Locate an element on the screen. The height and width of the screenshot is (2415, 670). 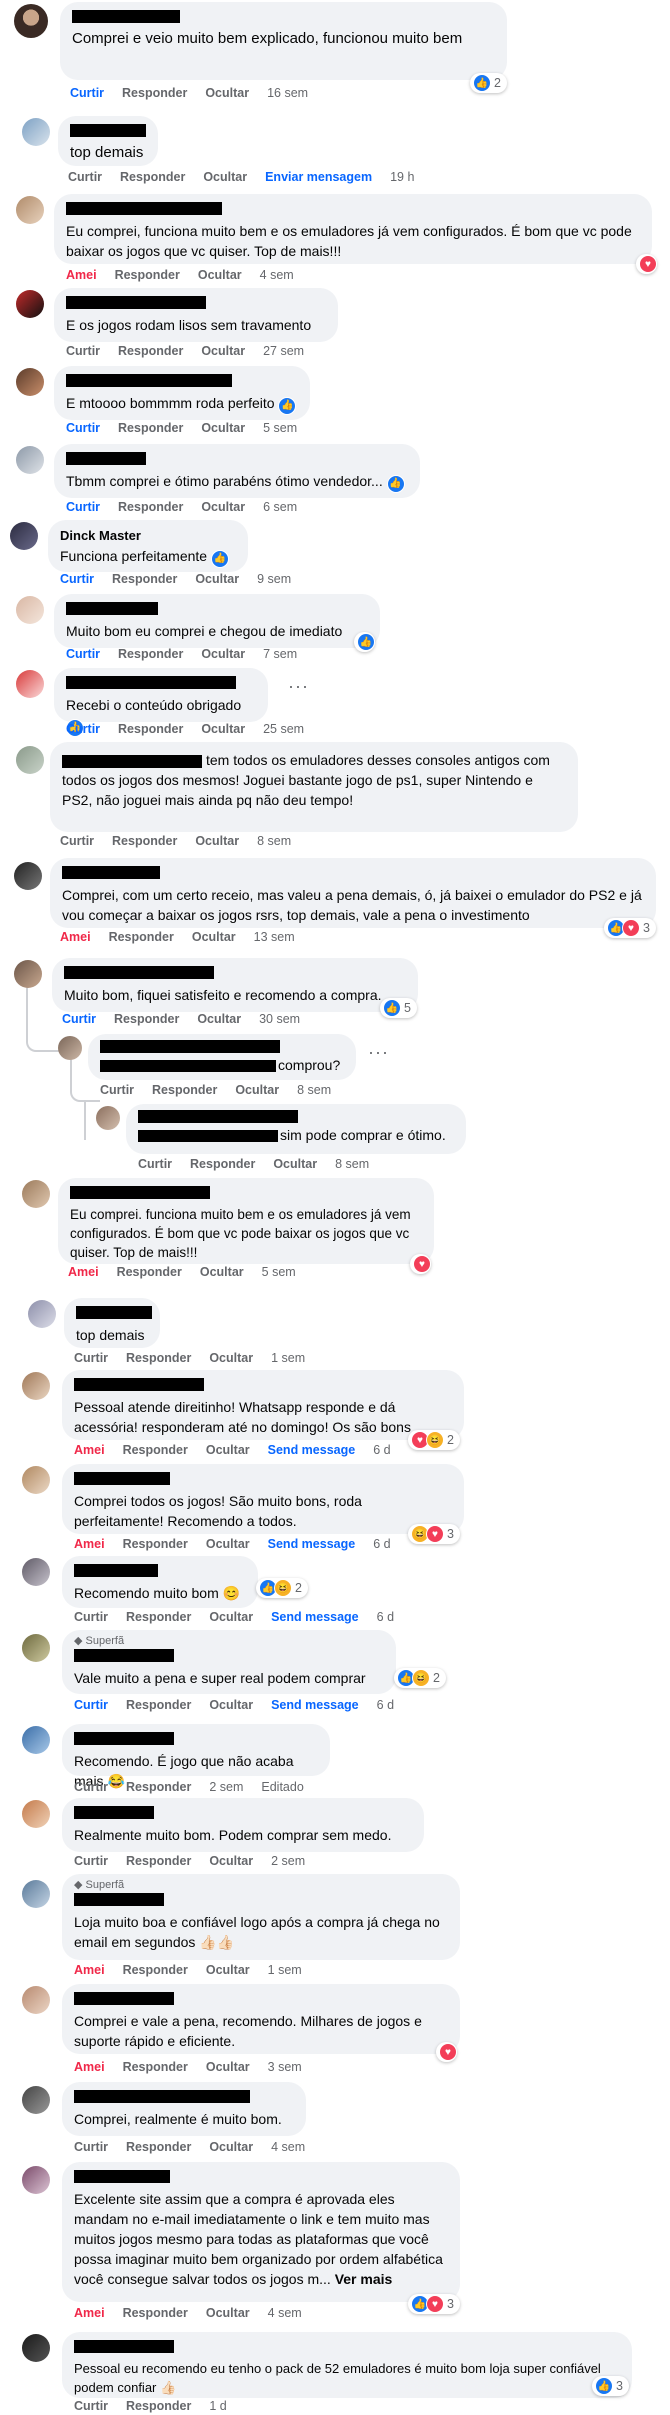
timestamp: 6 sem is located at coordinates (280, 507).